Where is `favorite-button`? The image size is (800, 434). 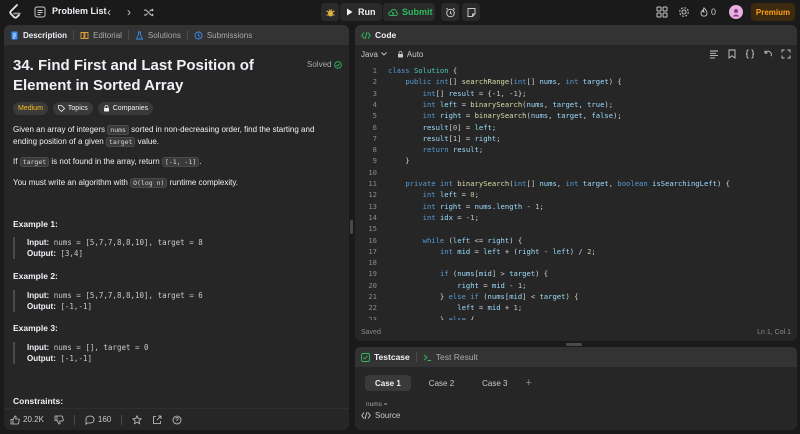 favorite-button is located at coordinates (137, 419).